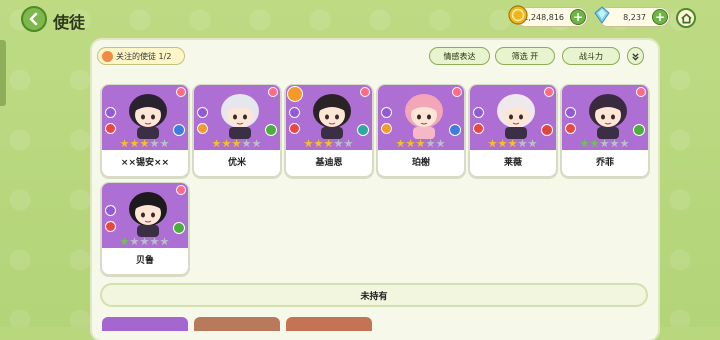 Image resolution: width=720 pixels, height=340 pixels. I want to click on apostle-card: 乔菲, so click(605, 130).